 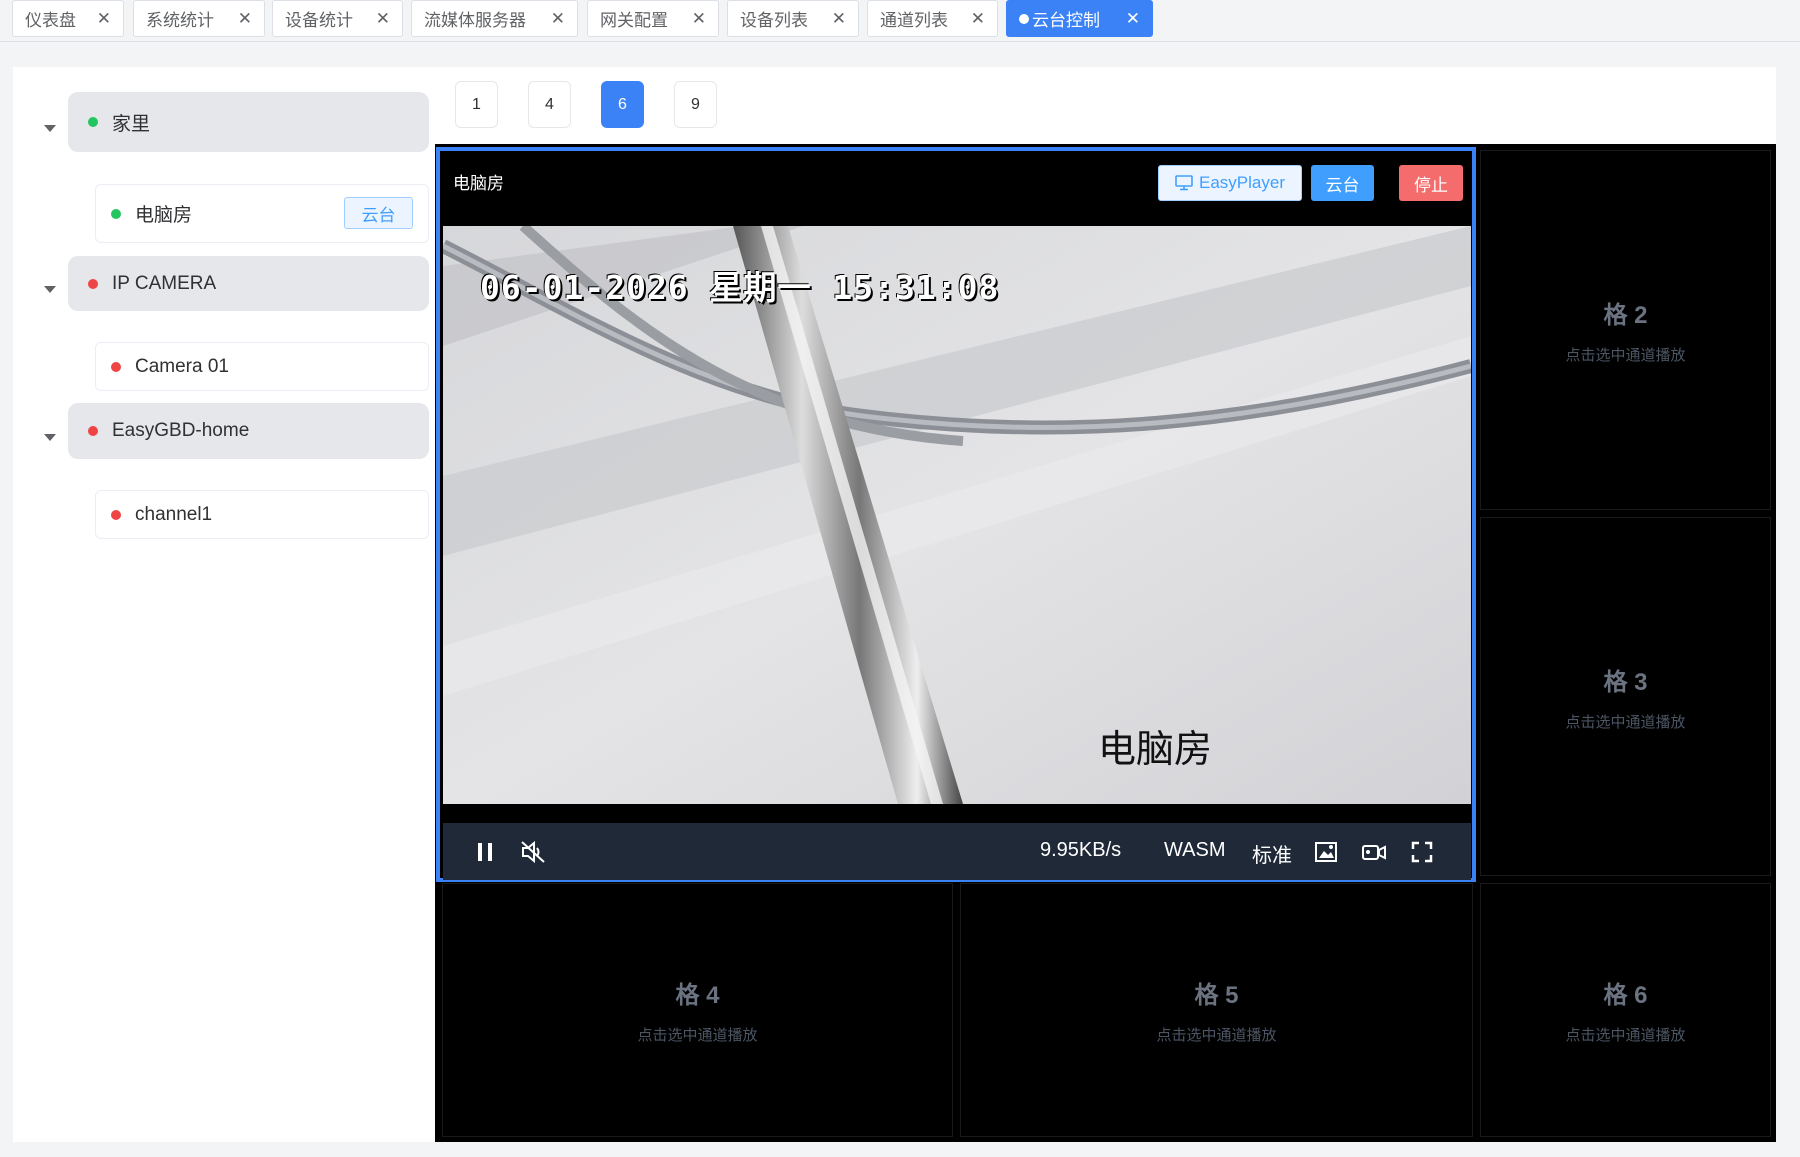 What do you see at coordinates (1625, 330) in the screenshot?
I see `video-cell-2: 格 2 点击选中通道播放` at bounding box center [1625, 330].